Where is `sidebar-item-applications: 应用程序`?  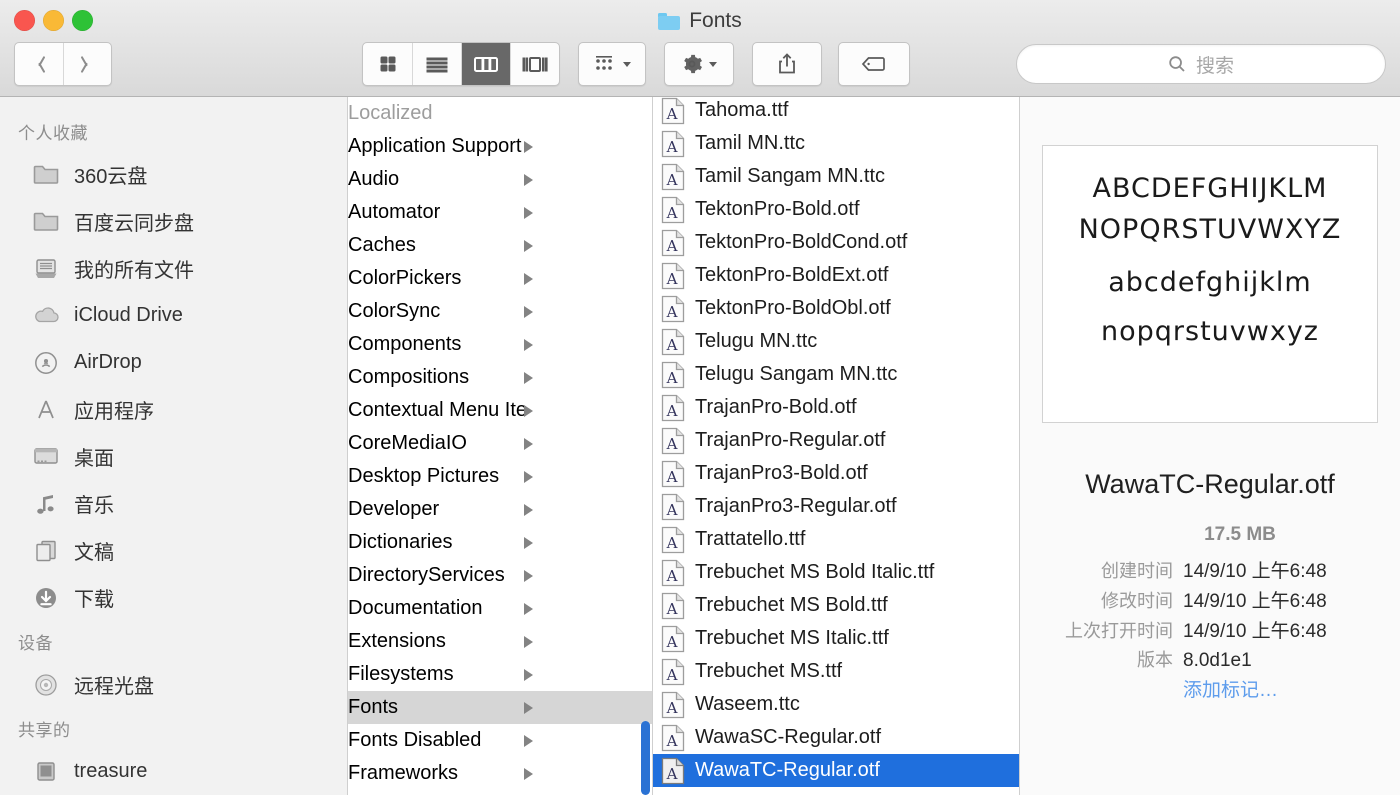 sidebar-item-applications: 应用程序 is located at coordinates (173, 409).